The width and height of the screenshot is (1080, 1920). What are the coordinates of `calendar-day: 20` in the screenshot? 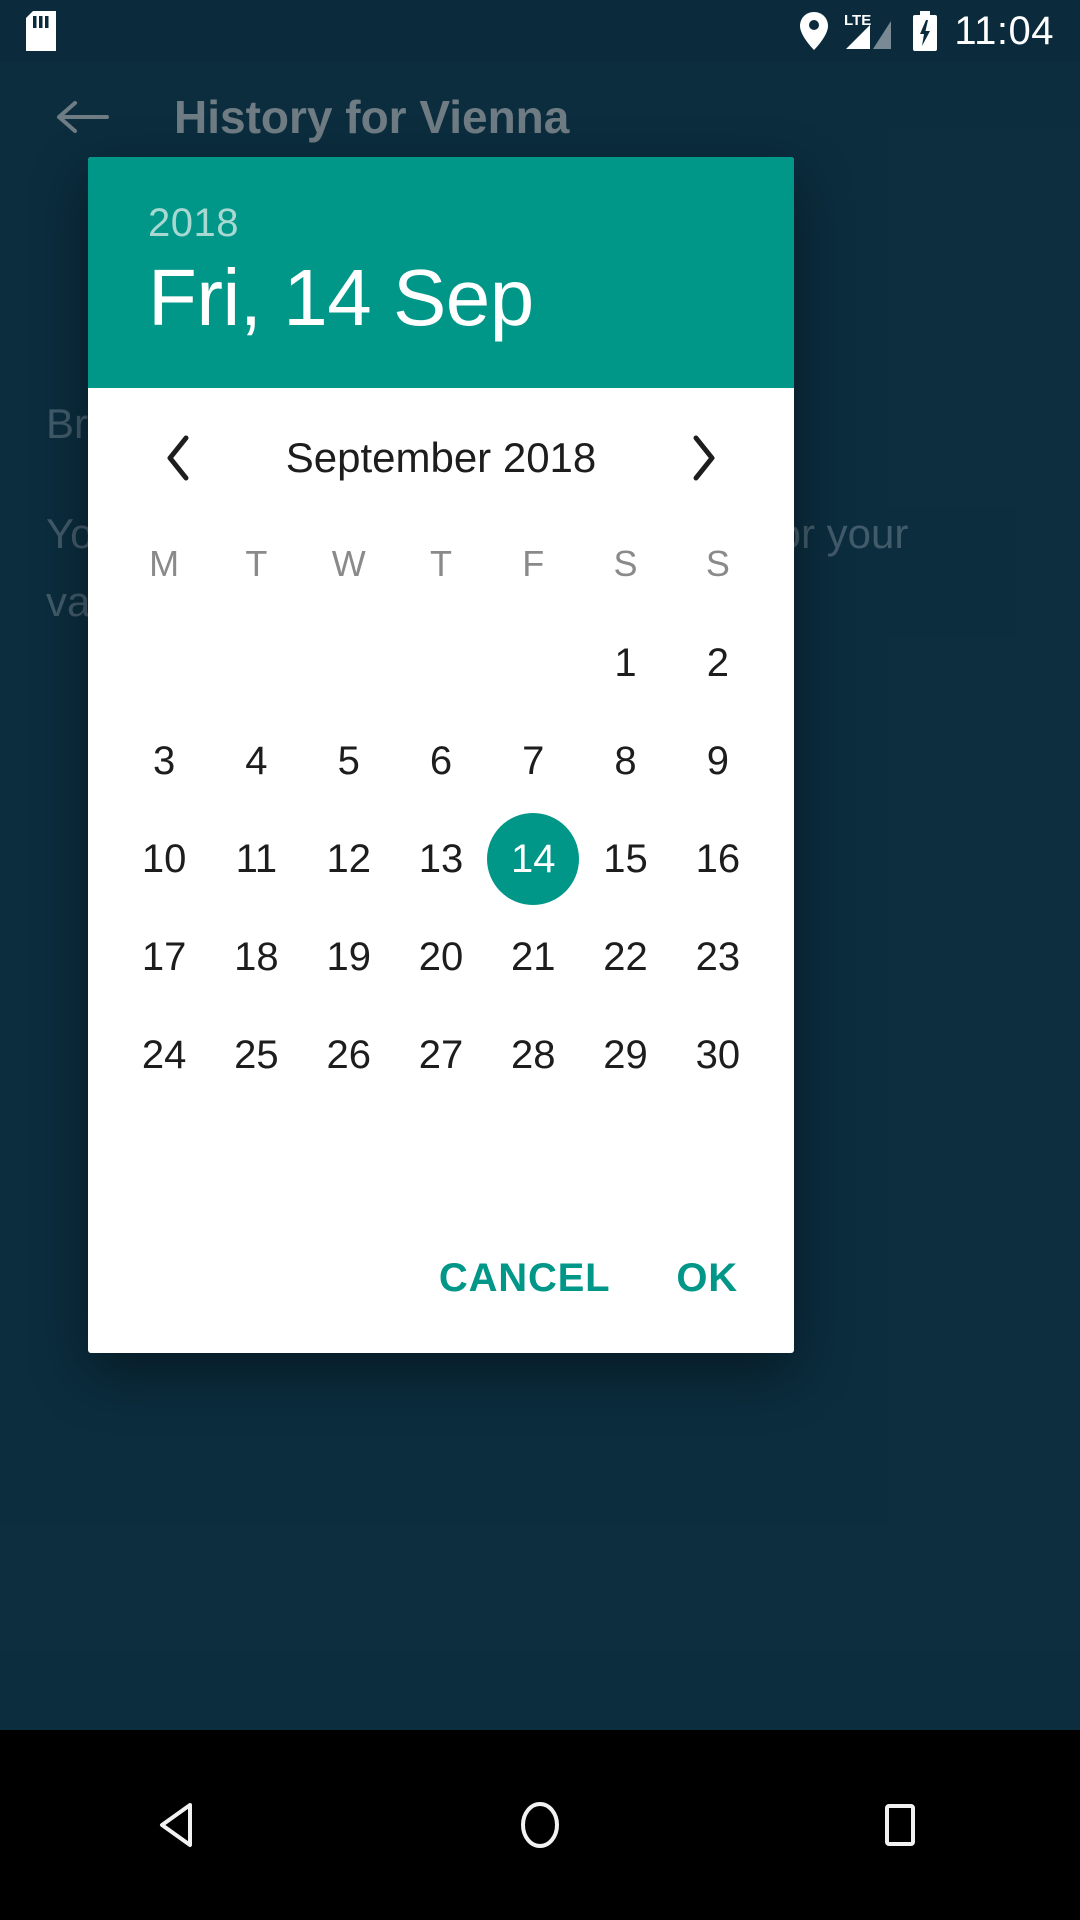 It's located at (441, 957).